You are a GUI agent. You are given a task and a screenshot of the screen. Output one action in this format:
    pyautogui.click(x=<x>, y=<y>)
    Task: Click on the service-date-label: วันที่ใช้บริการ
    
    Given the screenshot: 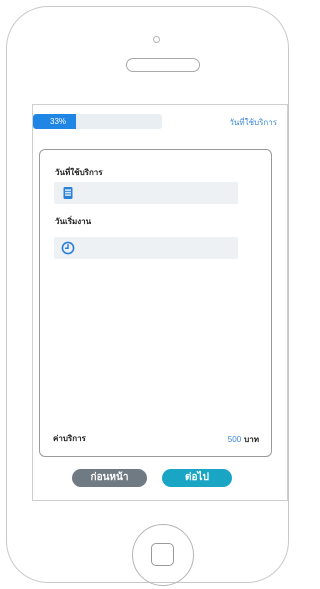 What is the action you would take?
    pyautogui.click(x=79, y=172)
    